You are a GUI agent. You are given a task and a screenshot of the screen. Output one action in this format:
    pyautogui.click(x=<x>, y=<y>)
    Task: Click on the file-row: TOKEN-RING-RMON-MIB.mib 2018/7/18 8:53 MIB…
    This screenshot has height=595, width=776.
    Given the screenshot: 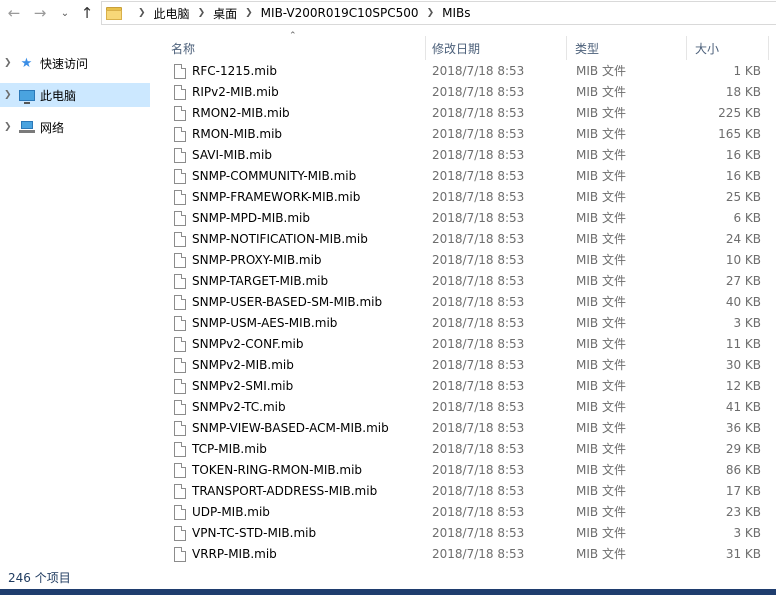 What is the action you would take?
    pyautogui.click(x=467, y=470)
    